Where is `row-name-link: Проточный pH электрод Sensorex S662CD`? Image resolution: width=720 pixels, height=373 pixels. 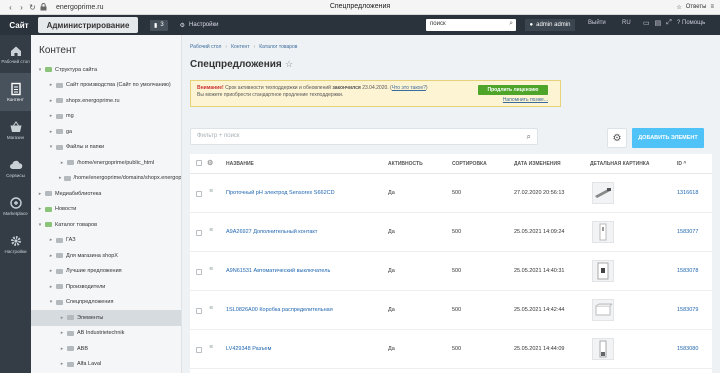 row-name-link: Проточный pH электрод Sensorex S662CD is located at coordinates (280, 193).